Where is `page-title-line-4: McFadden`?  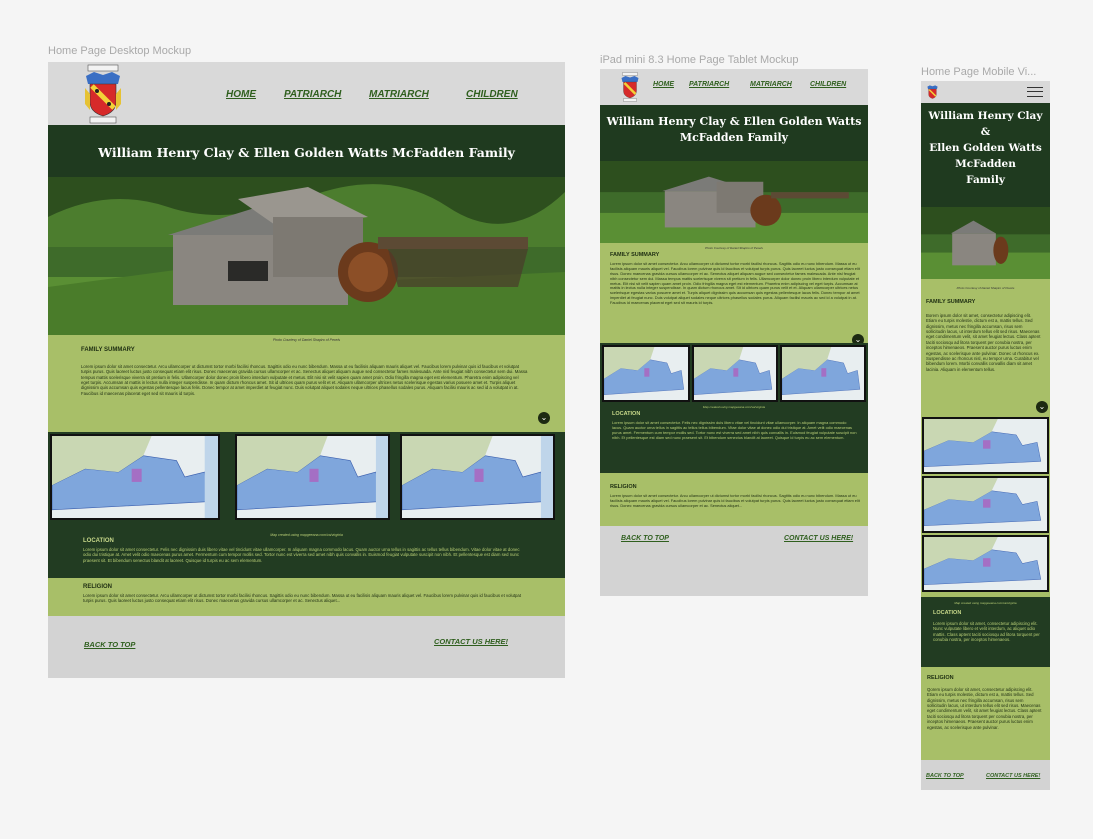
page-title-line-4: McFadden is located at coordinates (985, 164).